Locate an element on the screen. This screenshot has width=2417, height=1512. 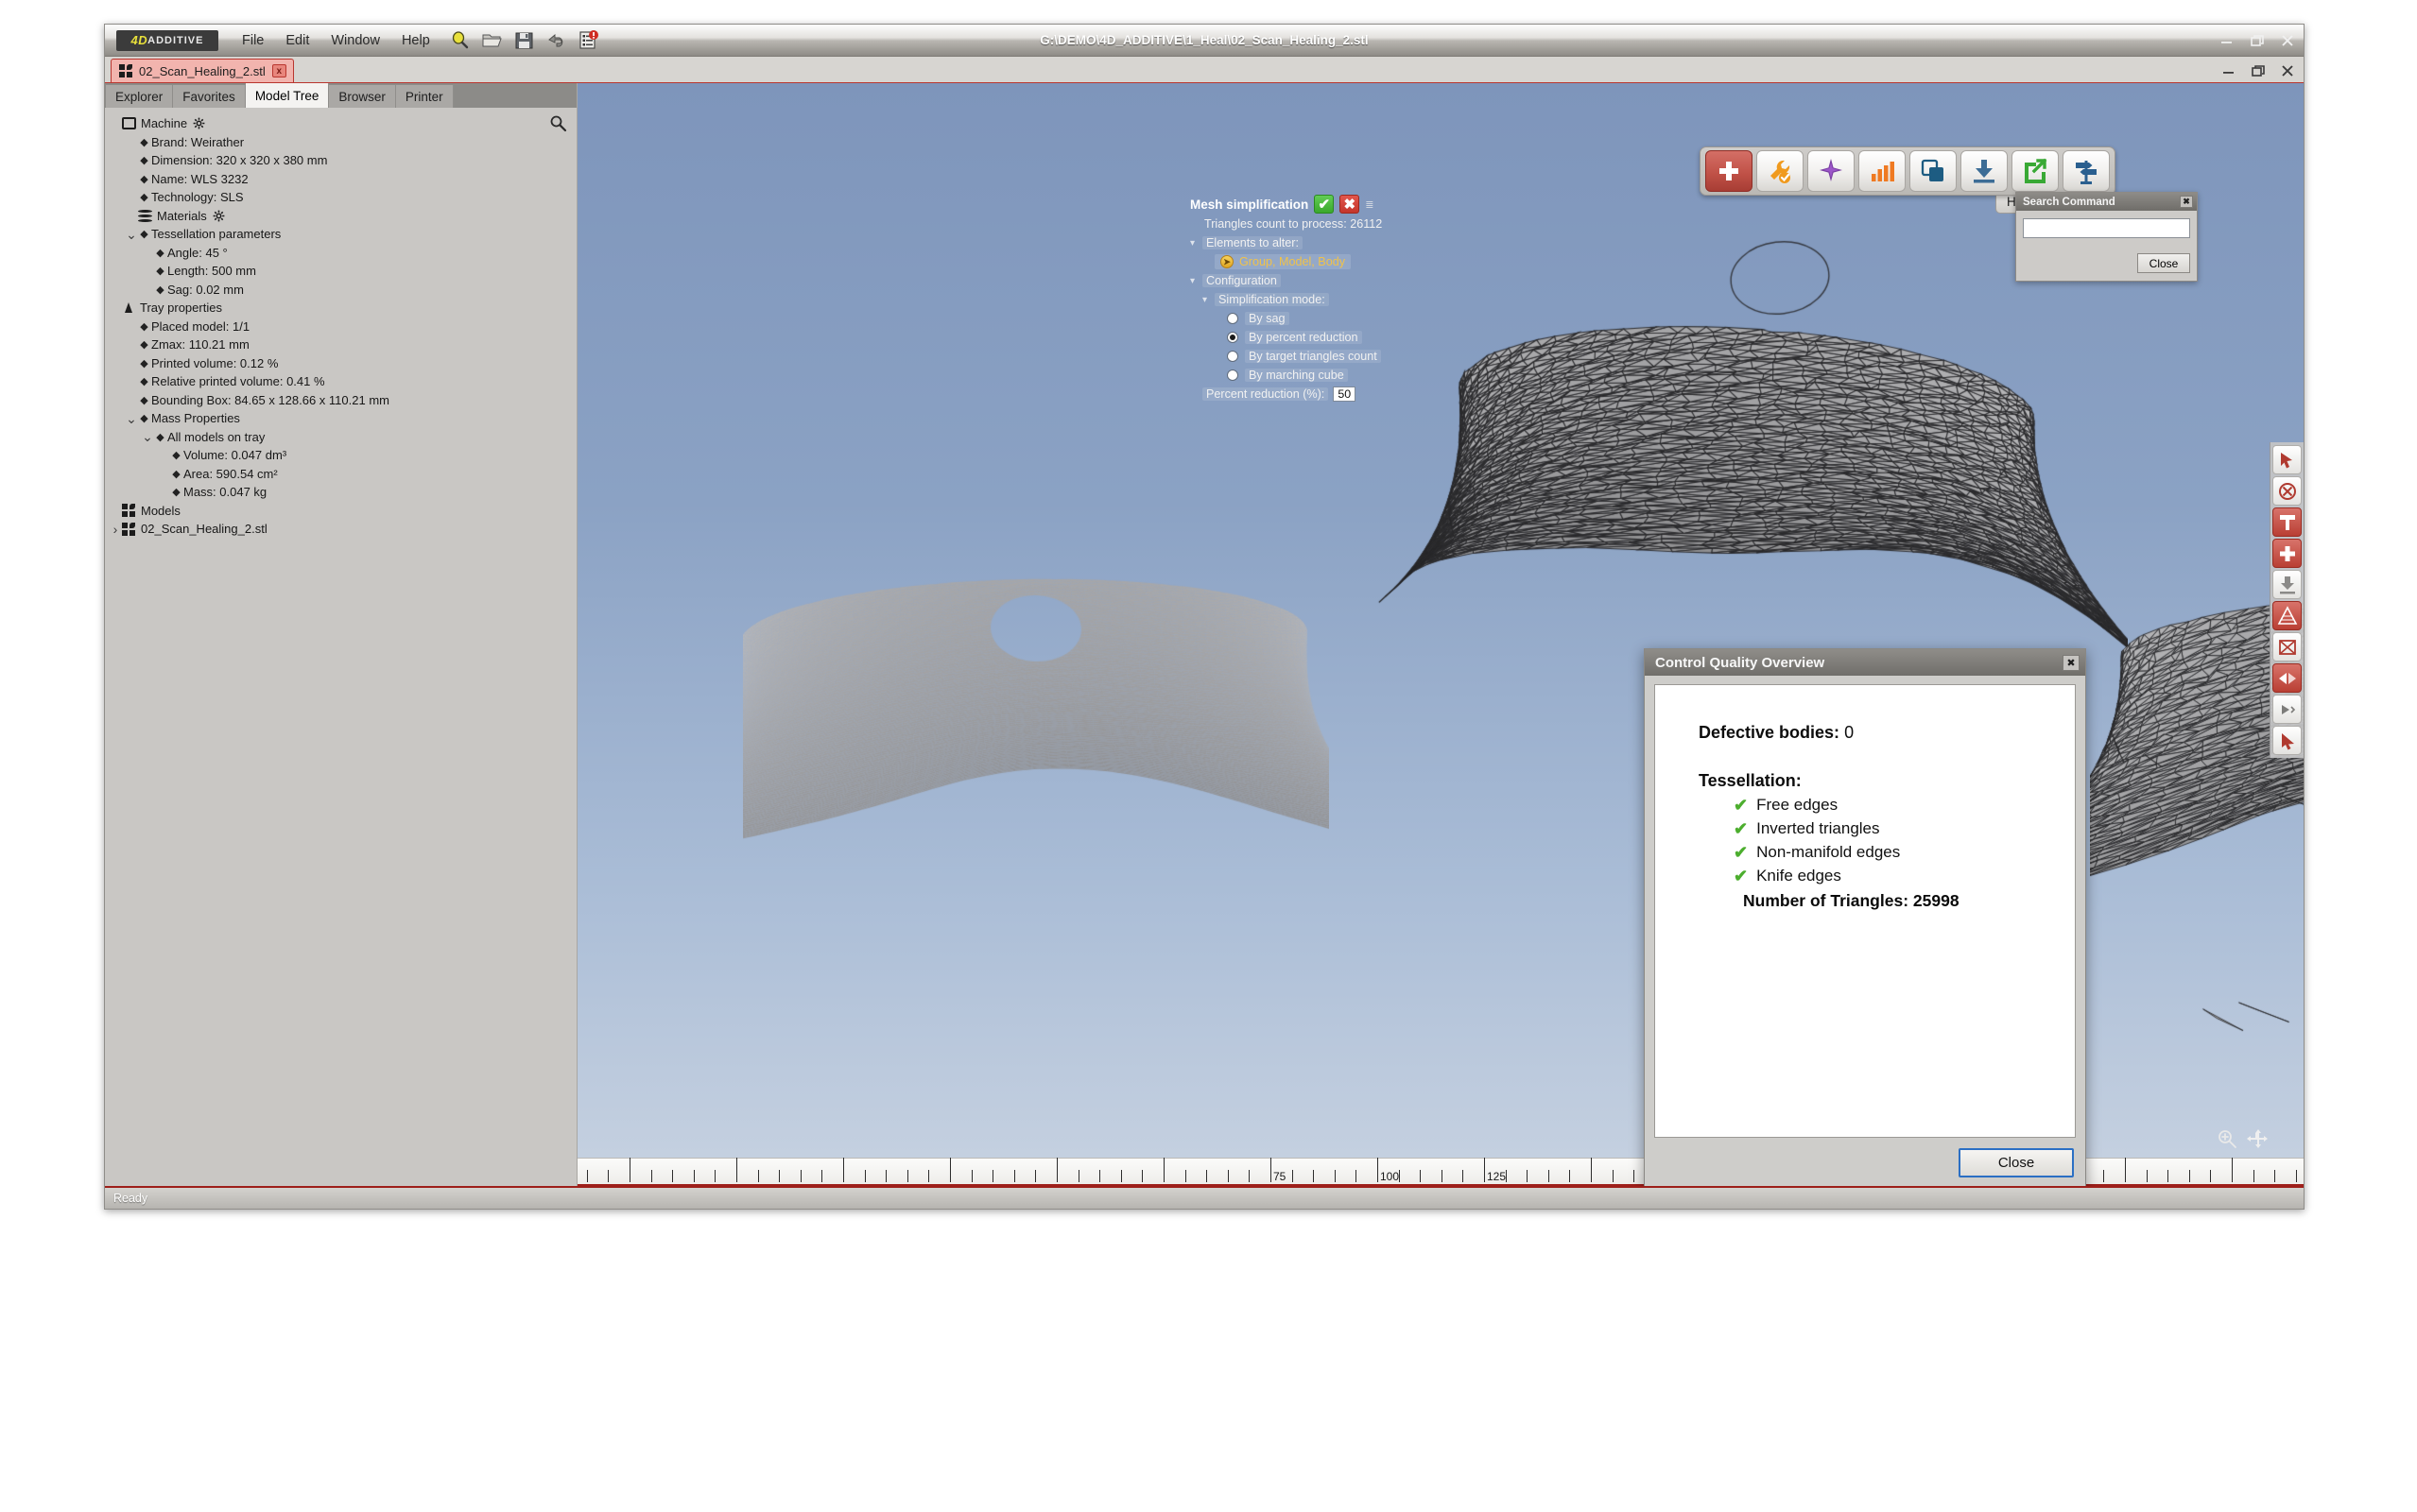
radio-by-marching-cube is located at coordinates (1232, 375).